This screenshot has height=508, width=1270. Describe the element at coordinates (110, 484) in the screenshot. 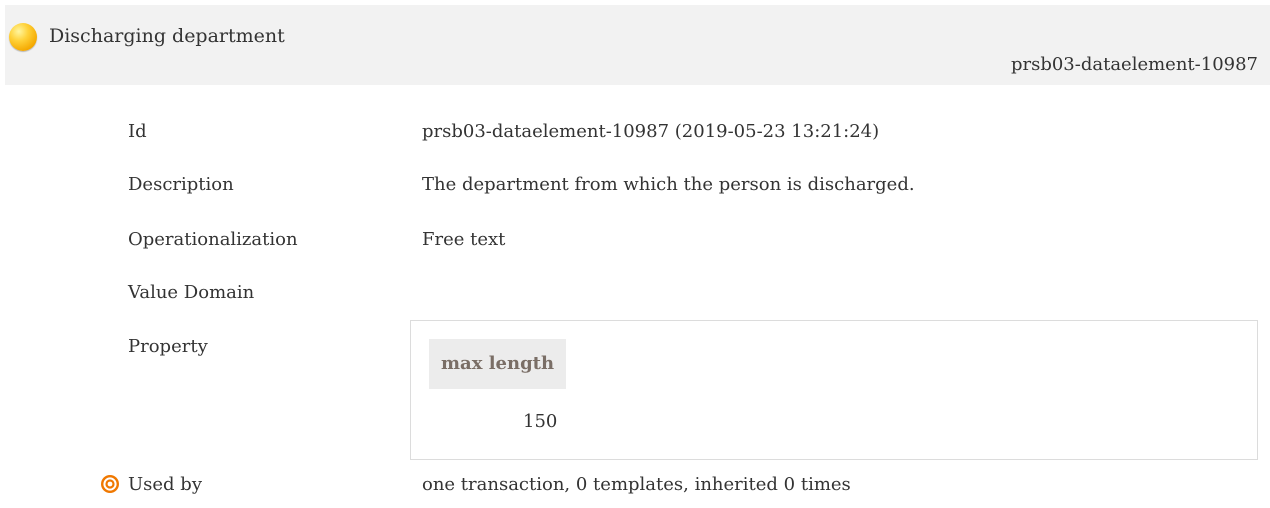

I see `target-icon` at that location.